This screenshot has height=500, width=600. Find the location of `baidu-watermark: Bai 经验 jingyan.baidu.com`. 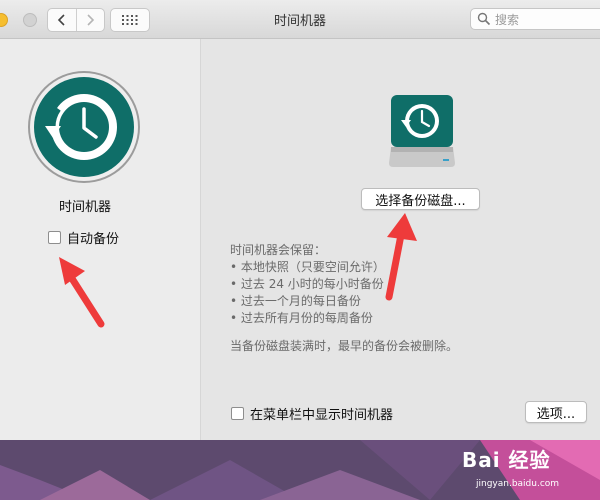

baidu-watermark: Bai 经验 jingyan.baidu.com is located at coordinates (531, 472).